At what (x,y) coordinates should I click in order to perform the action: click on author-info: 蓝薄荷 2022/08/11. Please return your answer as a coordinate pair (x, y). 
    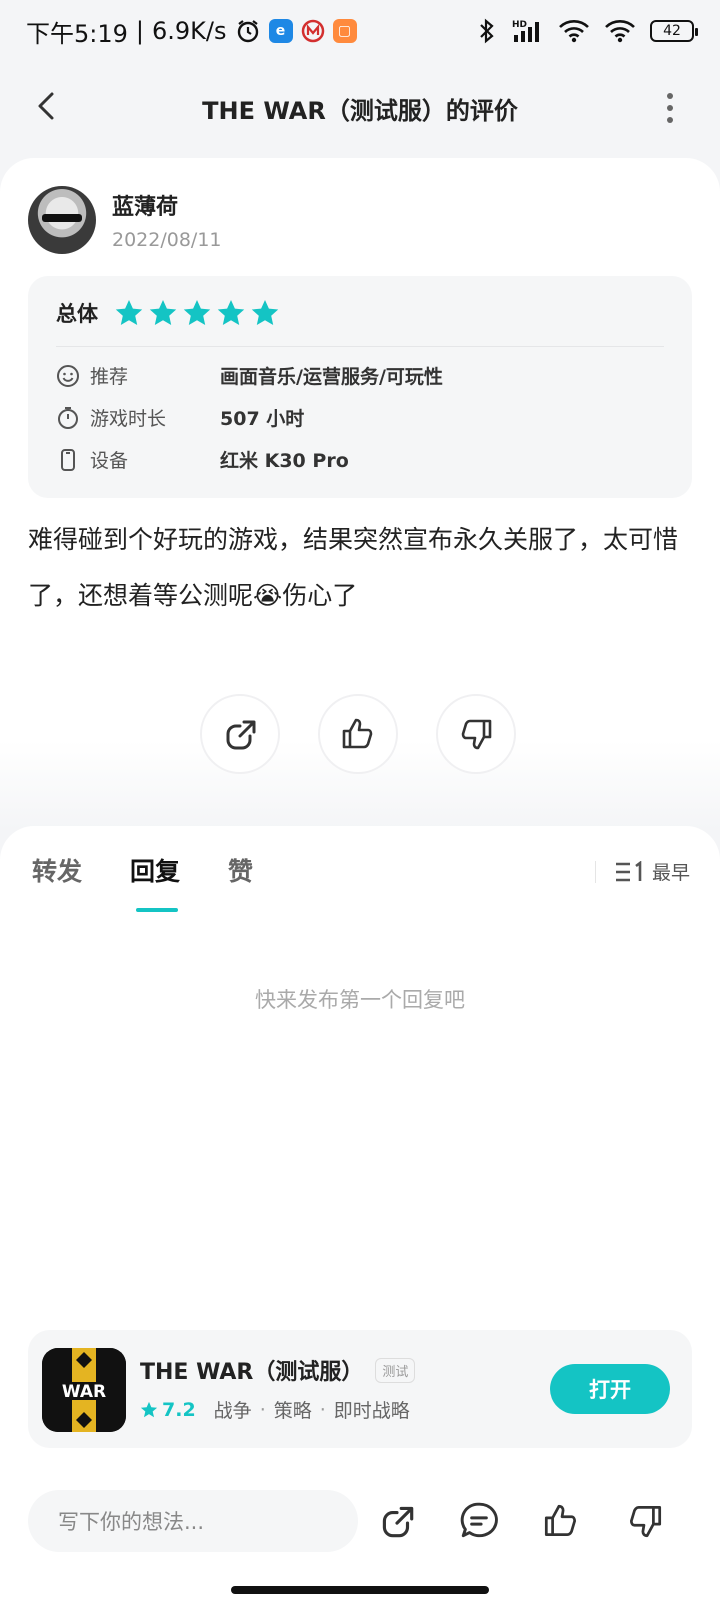
    Looking at the image, I should click on (167, 220).